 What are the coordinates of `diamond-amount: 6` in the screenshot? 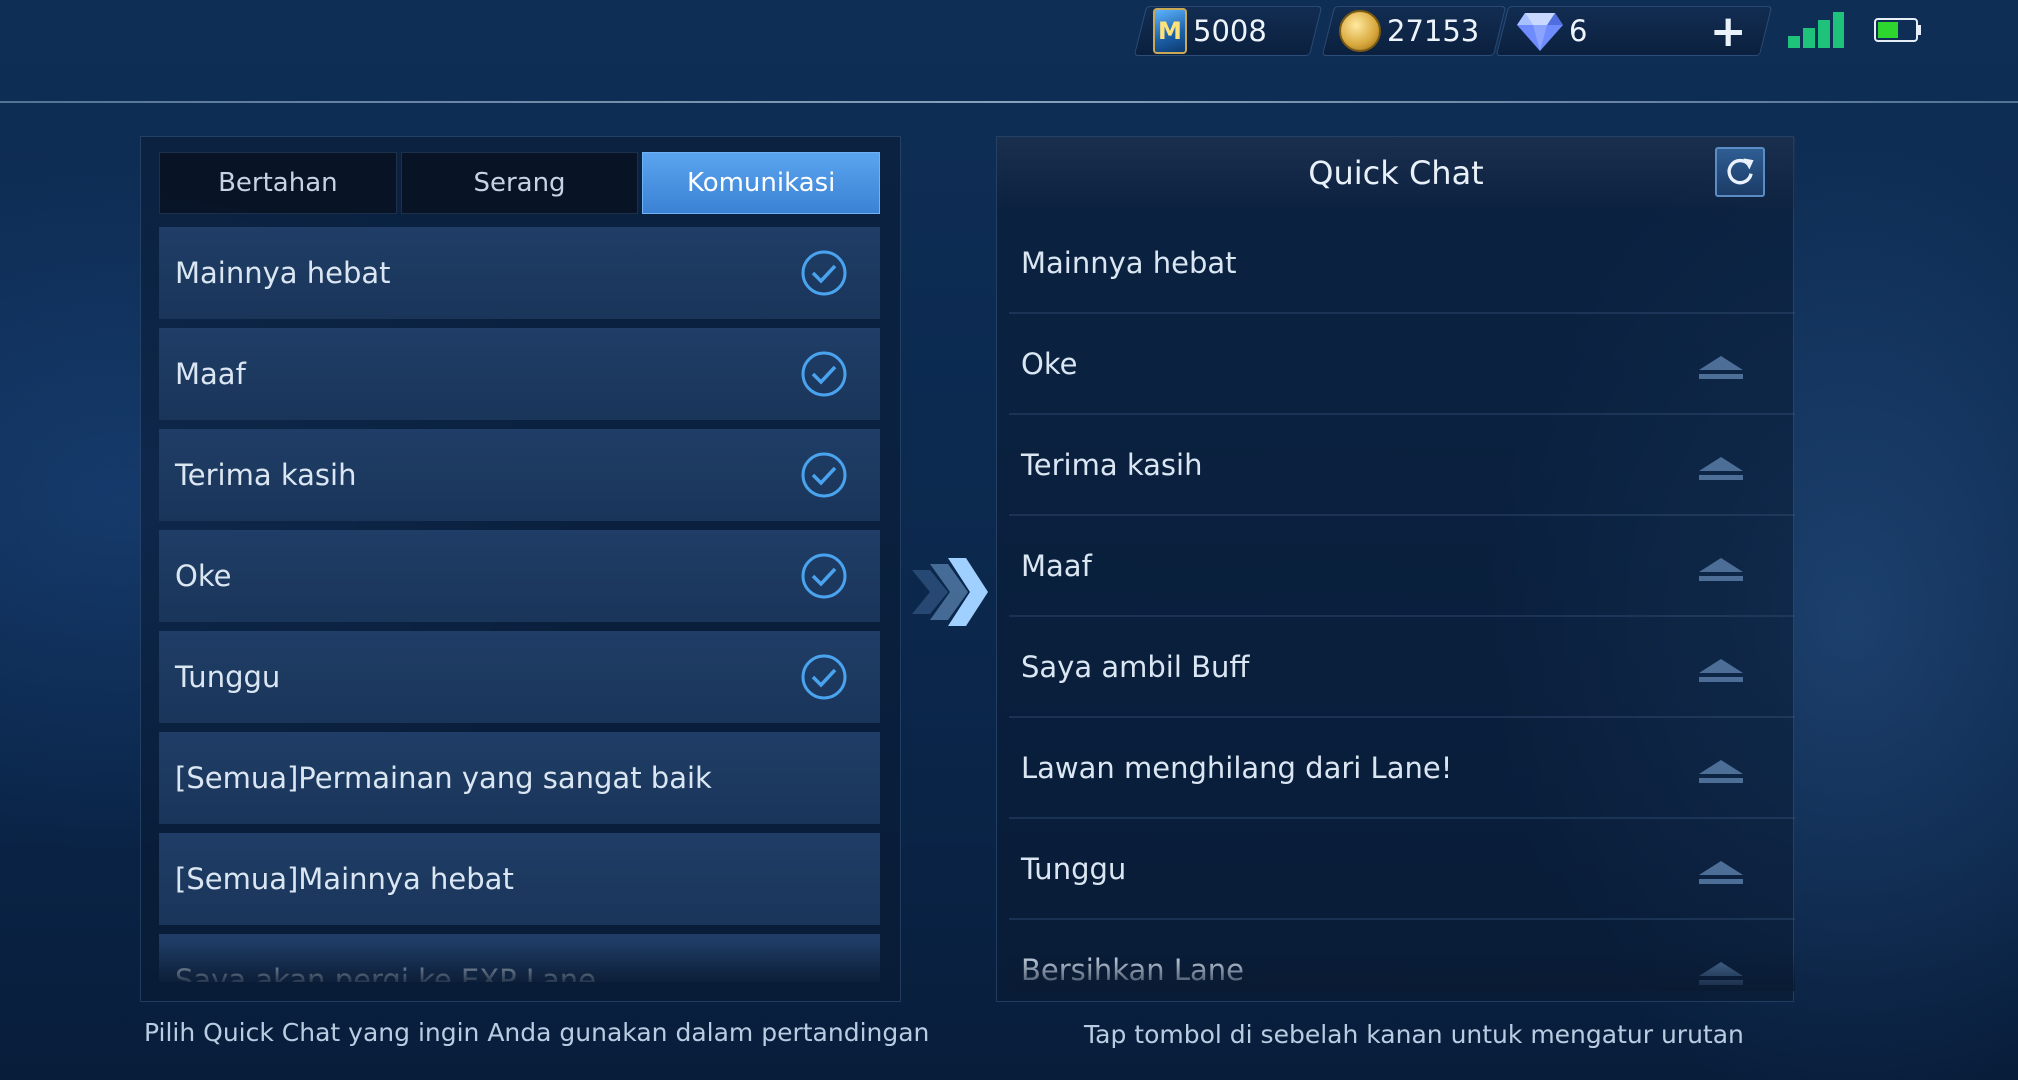 It's located at (1578, 31).